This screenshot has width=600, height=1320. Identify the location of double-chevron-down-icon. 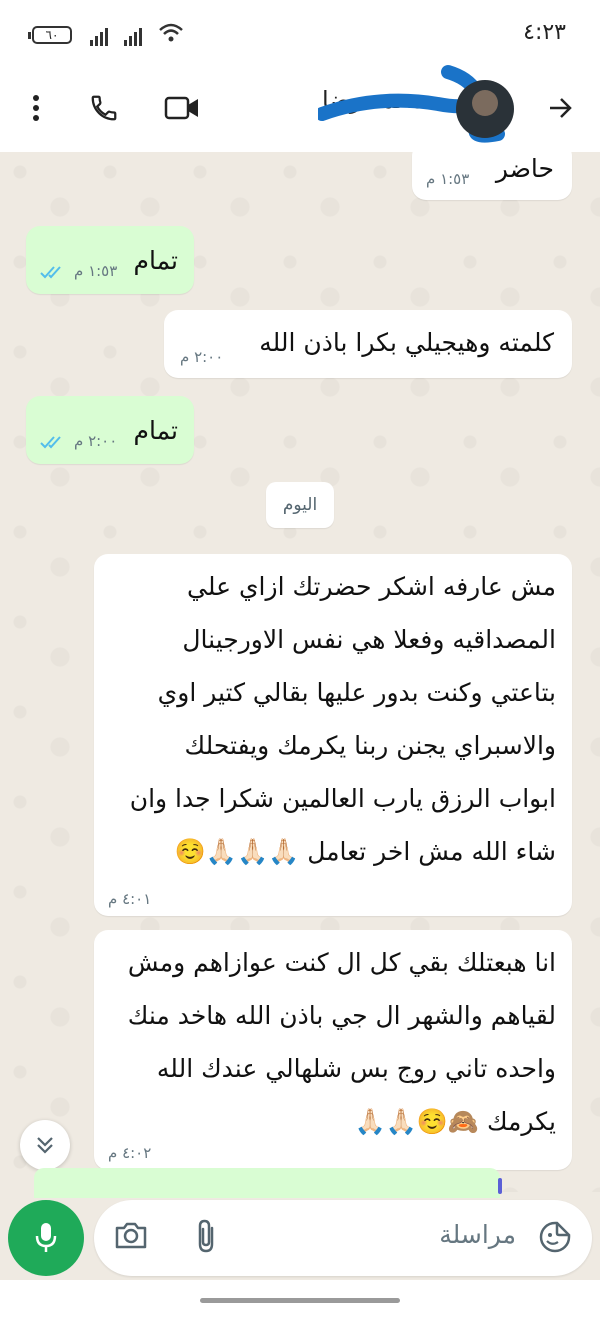
(45, 1145).